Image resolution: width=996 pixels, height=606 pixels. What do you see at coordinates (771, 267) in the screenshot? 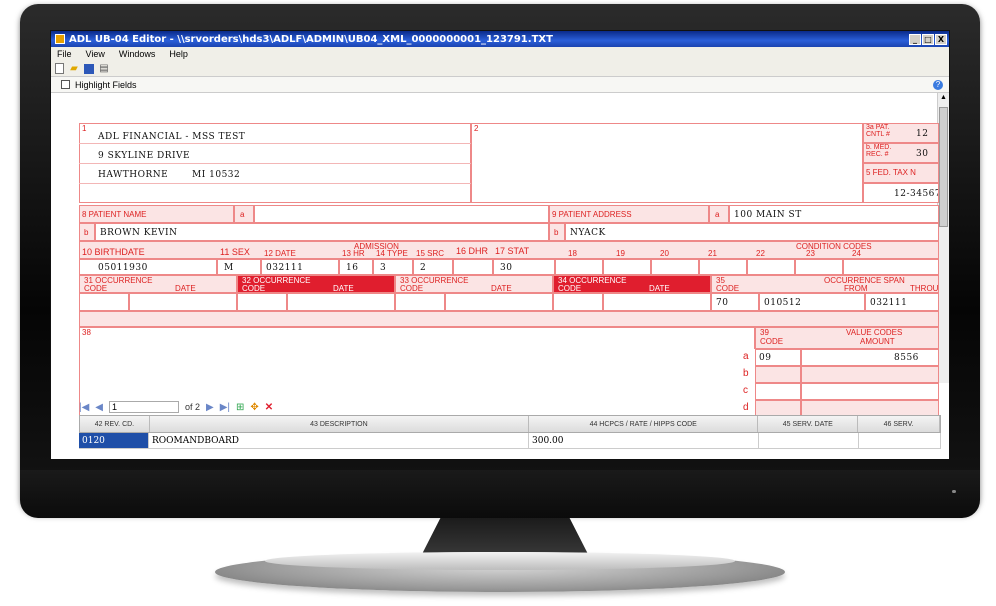
I see `cond-22-field` at bounding box center [771, 267].